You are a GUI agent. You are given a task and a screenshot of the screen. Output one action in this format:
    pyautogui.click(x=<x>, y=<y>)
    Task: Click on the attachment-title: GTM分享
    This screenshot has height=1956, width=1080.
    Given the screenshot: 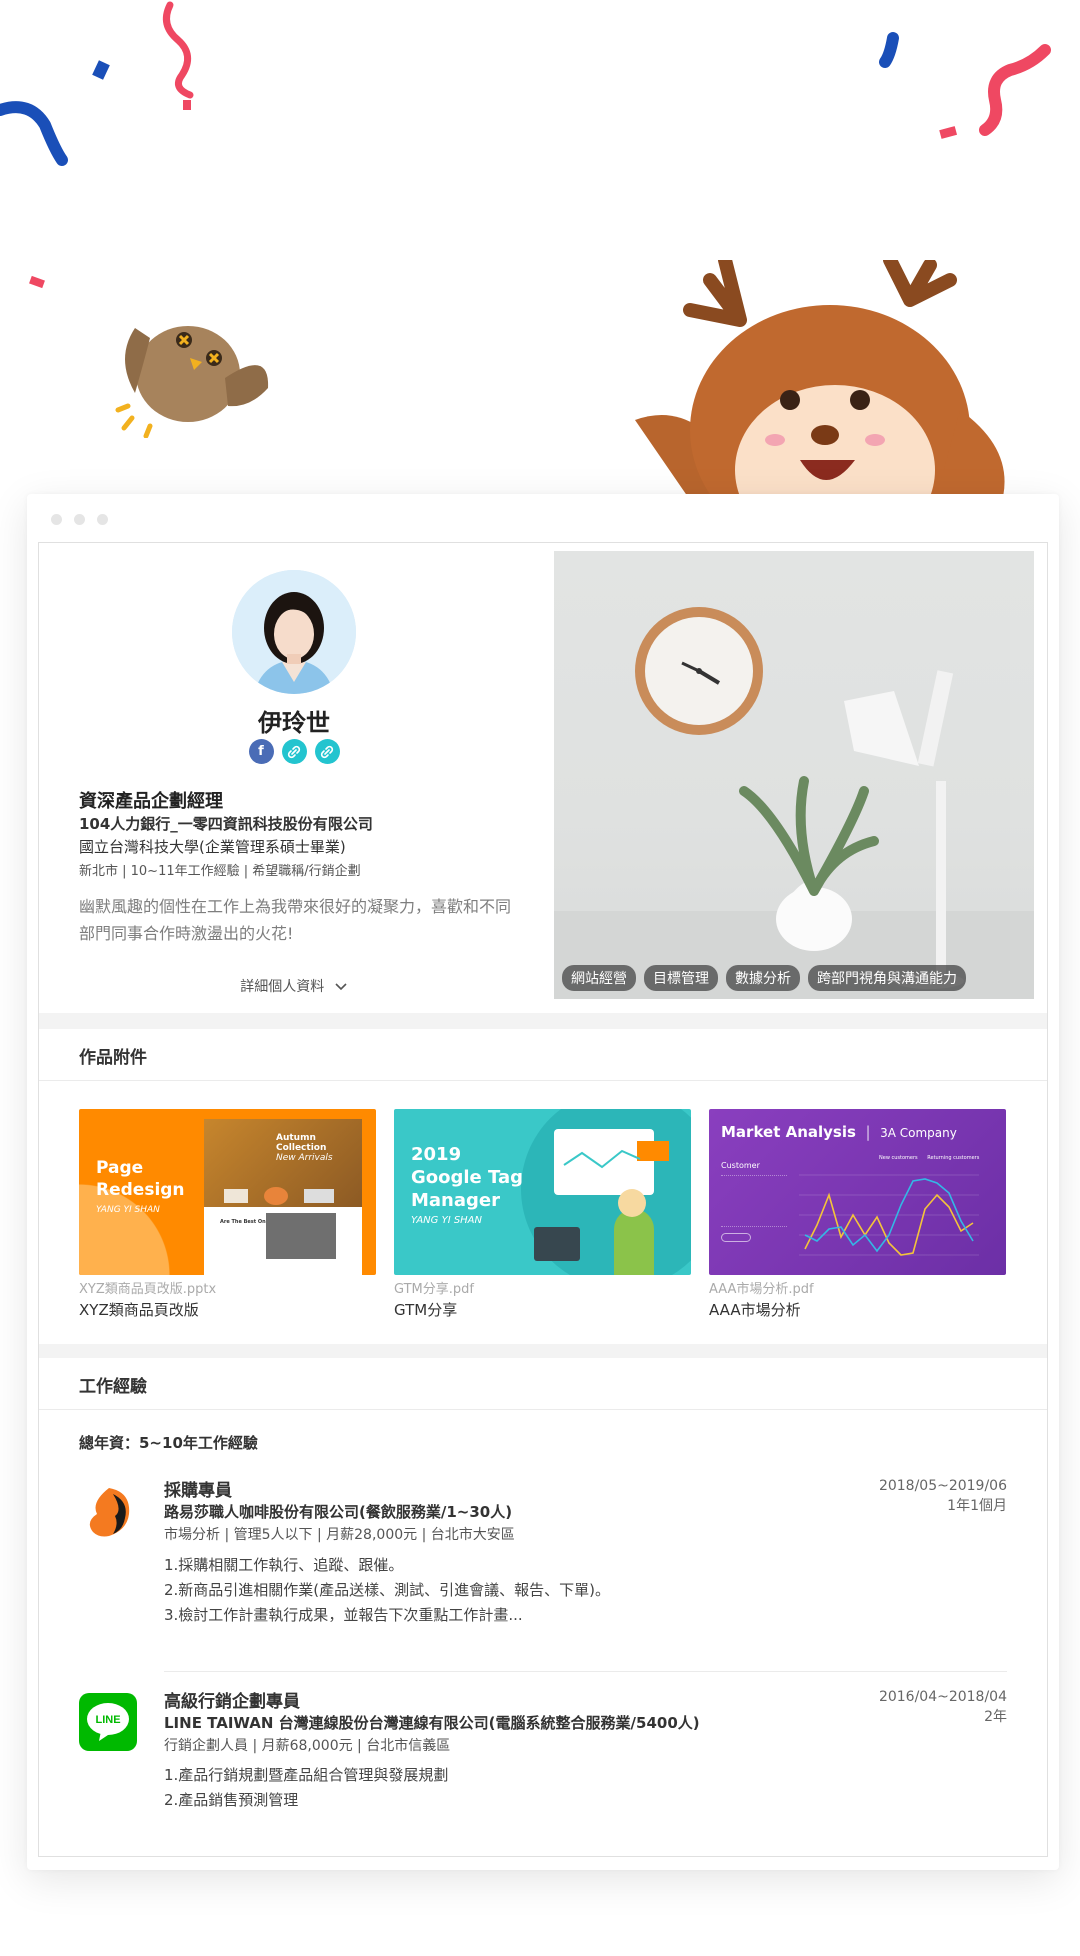 What is the action you would take?
    pyautogui.click(x=426, y=1310)
    